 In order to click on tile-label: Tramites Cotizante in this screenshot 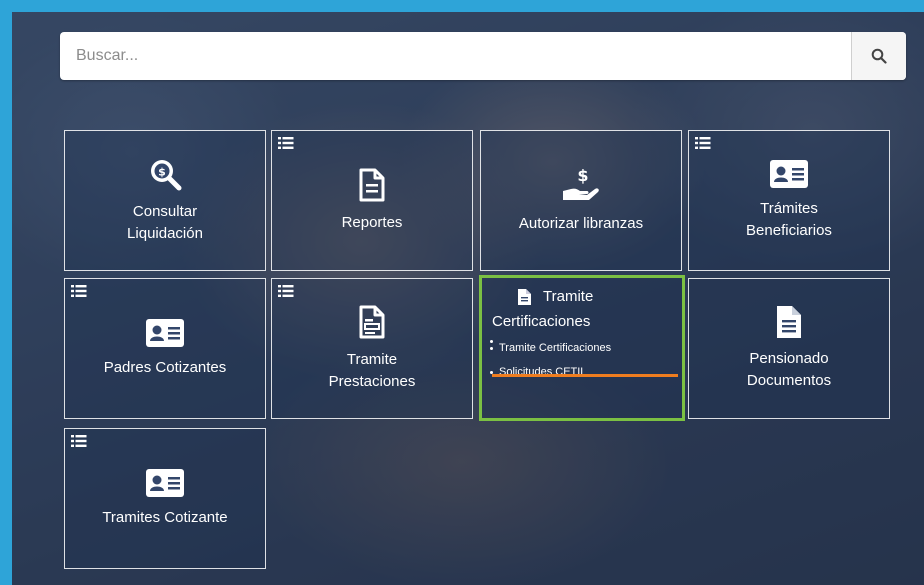, I will do `click(165, 517)`.